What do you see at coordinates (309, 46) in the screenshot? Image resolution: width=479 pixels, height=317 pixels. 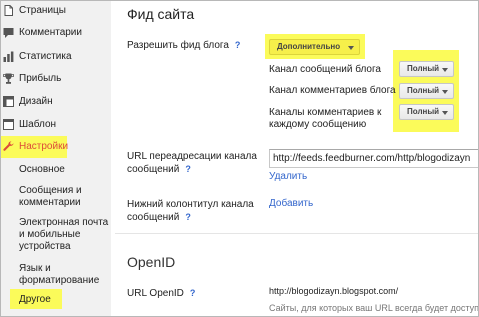 I see `allow-feed-dropdown-value: Дополнительно` at bounding box center [309, 46].